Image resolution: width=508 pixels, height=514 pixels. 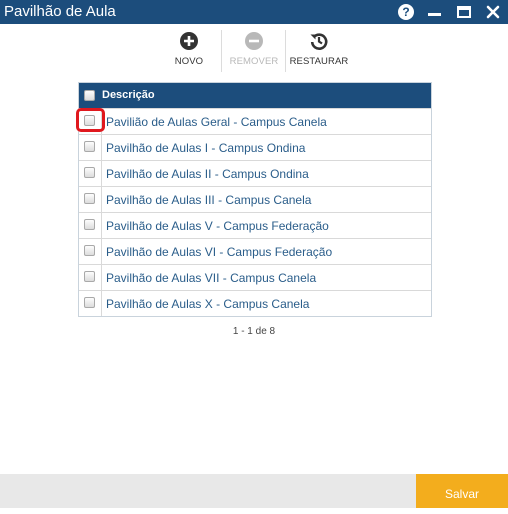 I want to click on table-row: Pavilhão de Aulas VI - Campus Federação, so click(x=255, y=251).